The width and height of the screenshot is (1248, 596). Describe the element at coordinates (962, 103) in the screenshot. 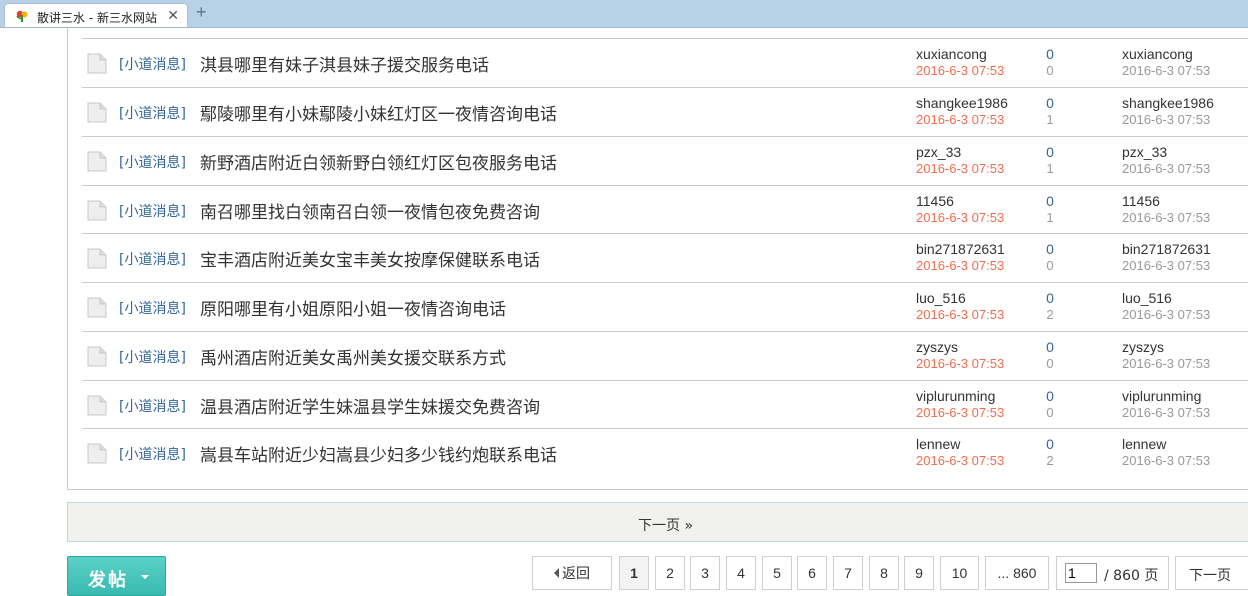

I see `thread-author: shangkee1986` at that location.